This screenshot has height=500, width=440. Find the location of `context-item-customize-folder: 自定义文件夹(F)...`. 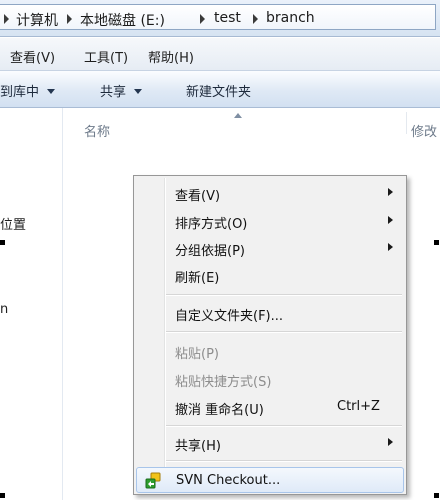

context-item-customize-folder: 自定义文件夹(F)... is located at coordinates (270, 313).